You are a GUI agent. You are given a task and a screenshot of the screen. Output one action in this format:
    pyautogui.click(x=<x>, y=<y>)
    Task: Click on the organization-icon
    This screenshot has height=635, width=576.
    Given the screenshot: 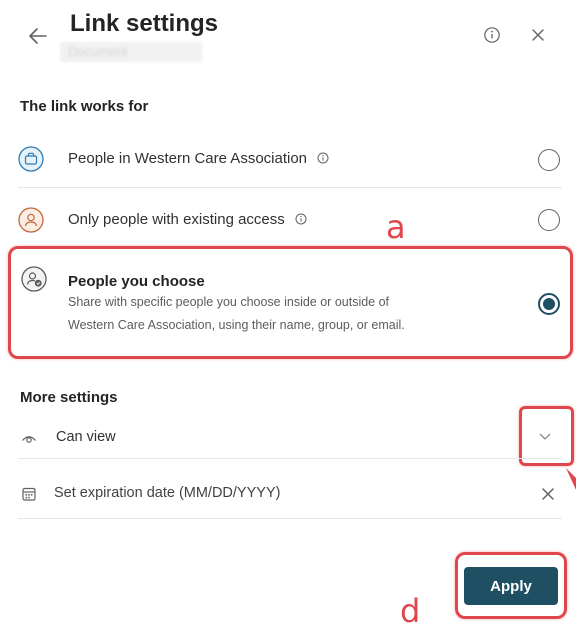 What is the action you would take?
    pyautogui.click(x=31, y=159)
    